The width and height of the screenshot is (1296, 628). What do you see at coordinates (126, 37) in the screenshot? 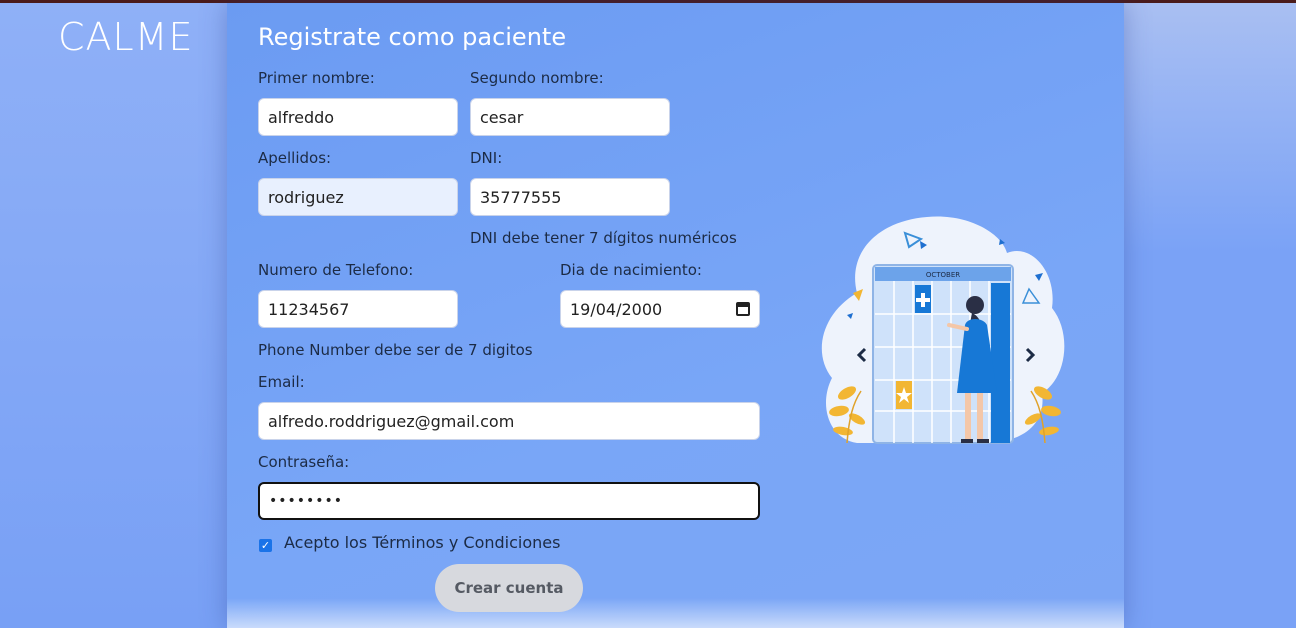
I see `brand-logo: CALME` at bounding box center [126, 37].